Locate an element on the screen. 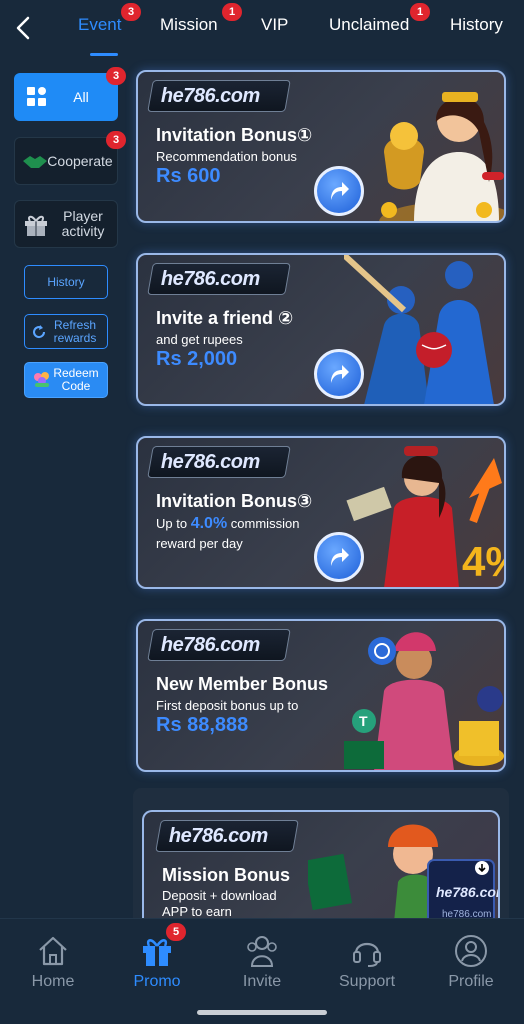  goddess-with-gold-pot-illustration is located at coordinates (441, 156).